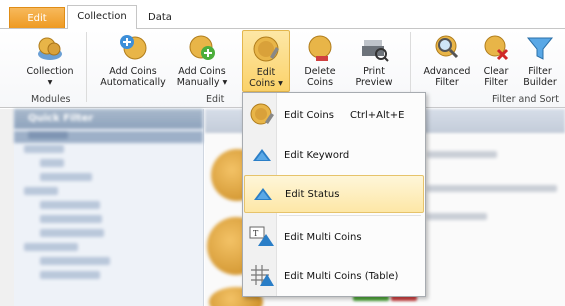  What do you see at coordinates (447, 71) in the screenshot?
I see `advanced-filter-label1: Advanced` at bounding box center [447, 71].